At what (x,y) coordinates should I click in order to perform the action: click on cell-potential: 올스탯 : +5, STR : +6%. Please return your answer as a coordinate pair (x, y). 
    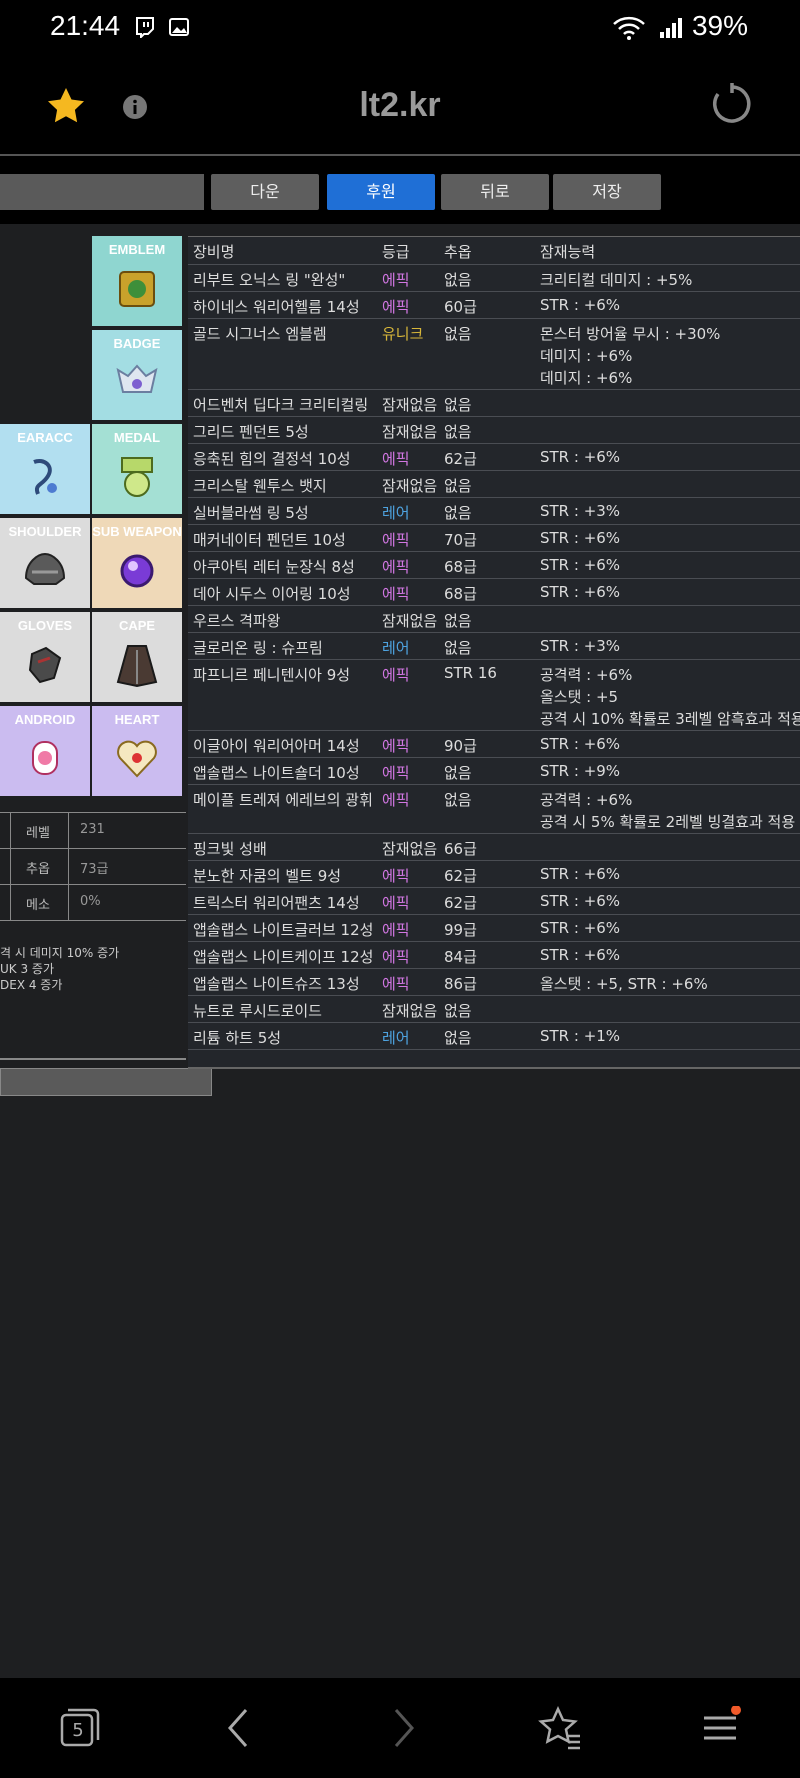
    Looking at the image, I should click on (624, 984).